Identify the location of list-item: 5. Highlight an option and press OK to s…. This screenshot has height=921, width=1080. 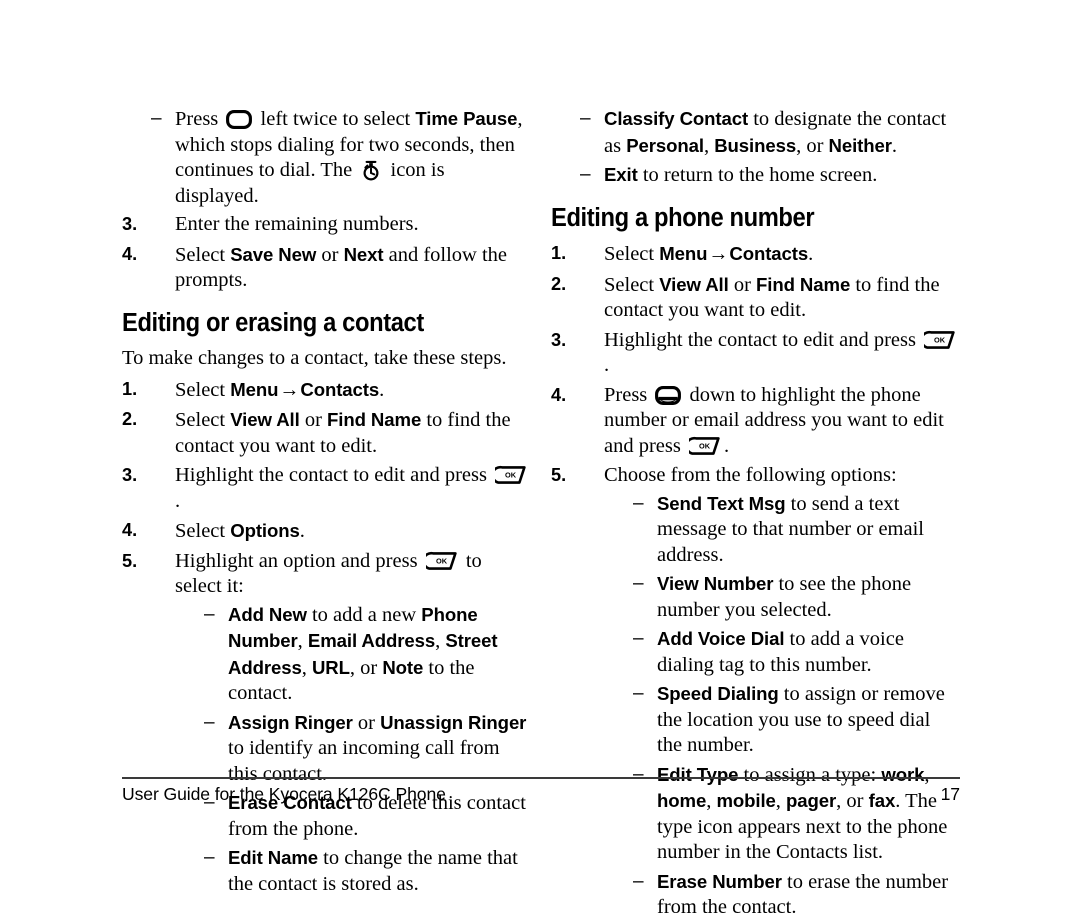
(326, 723).